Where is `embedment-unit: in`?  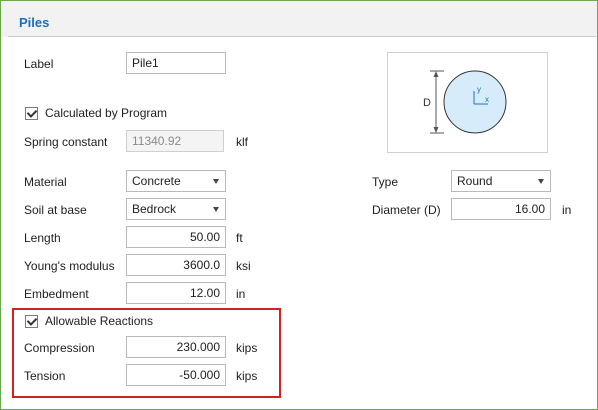 embedment-unit: in is located at coordinates (241, 294).